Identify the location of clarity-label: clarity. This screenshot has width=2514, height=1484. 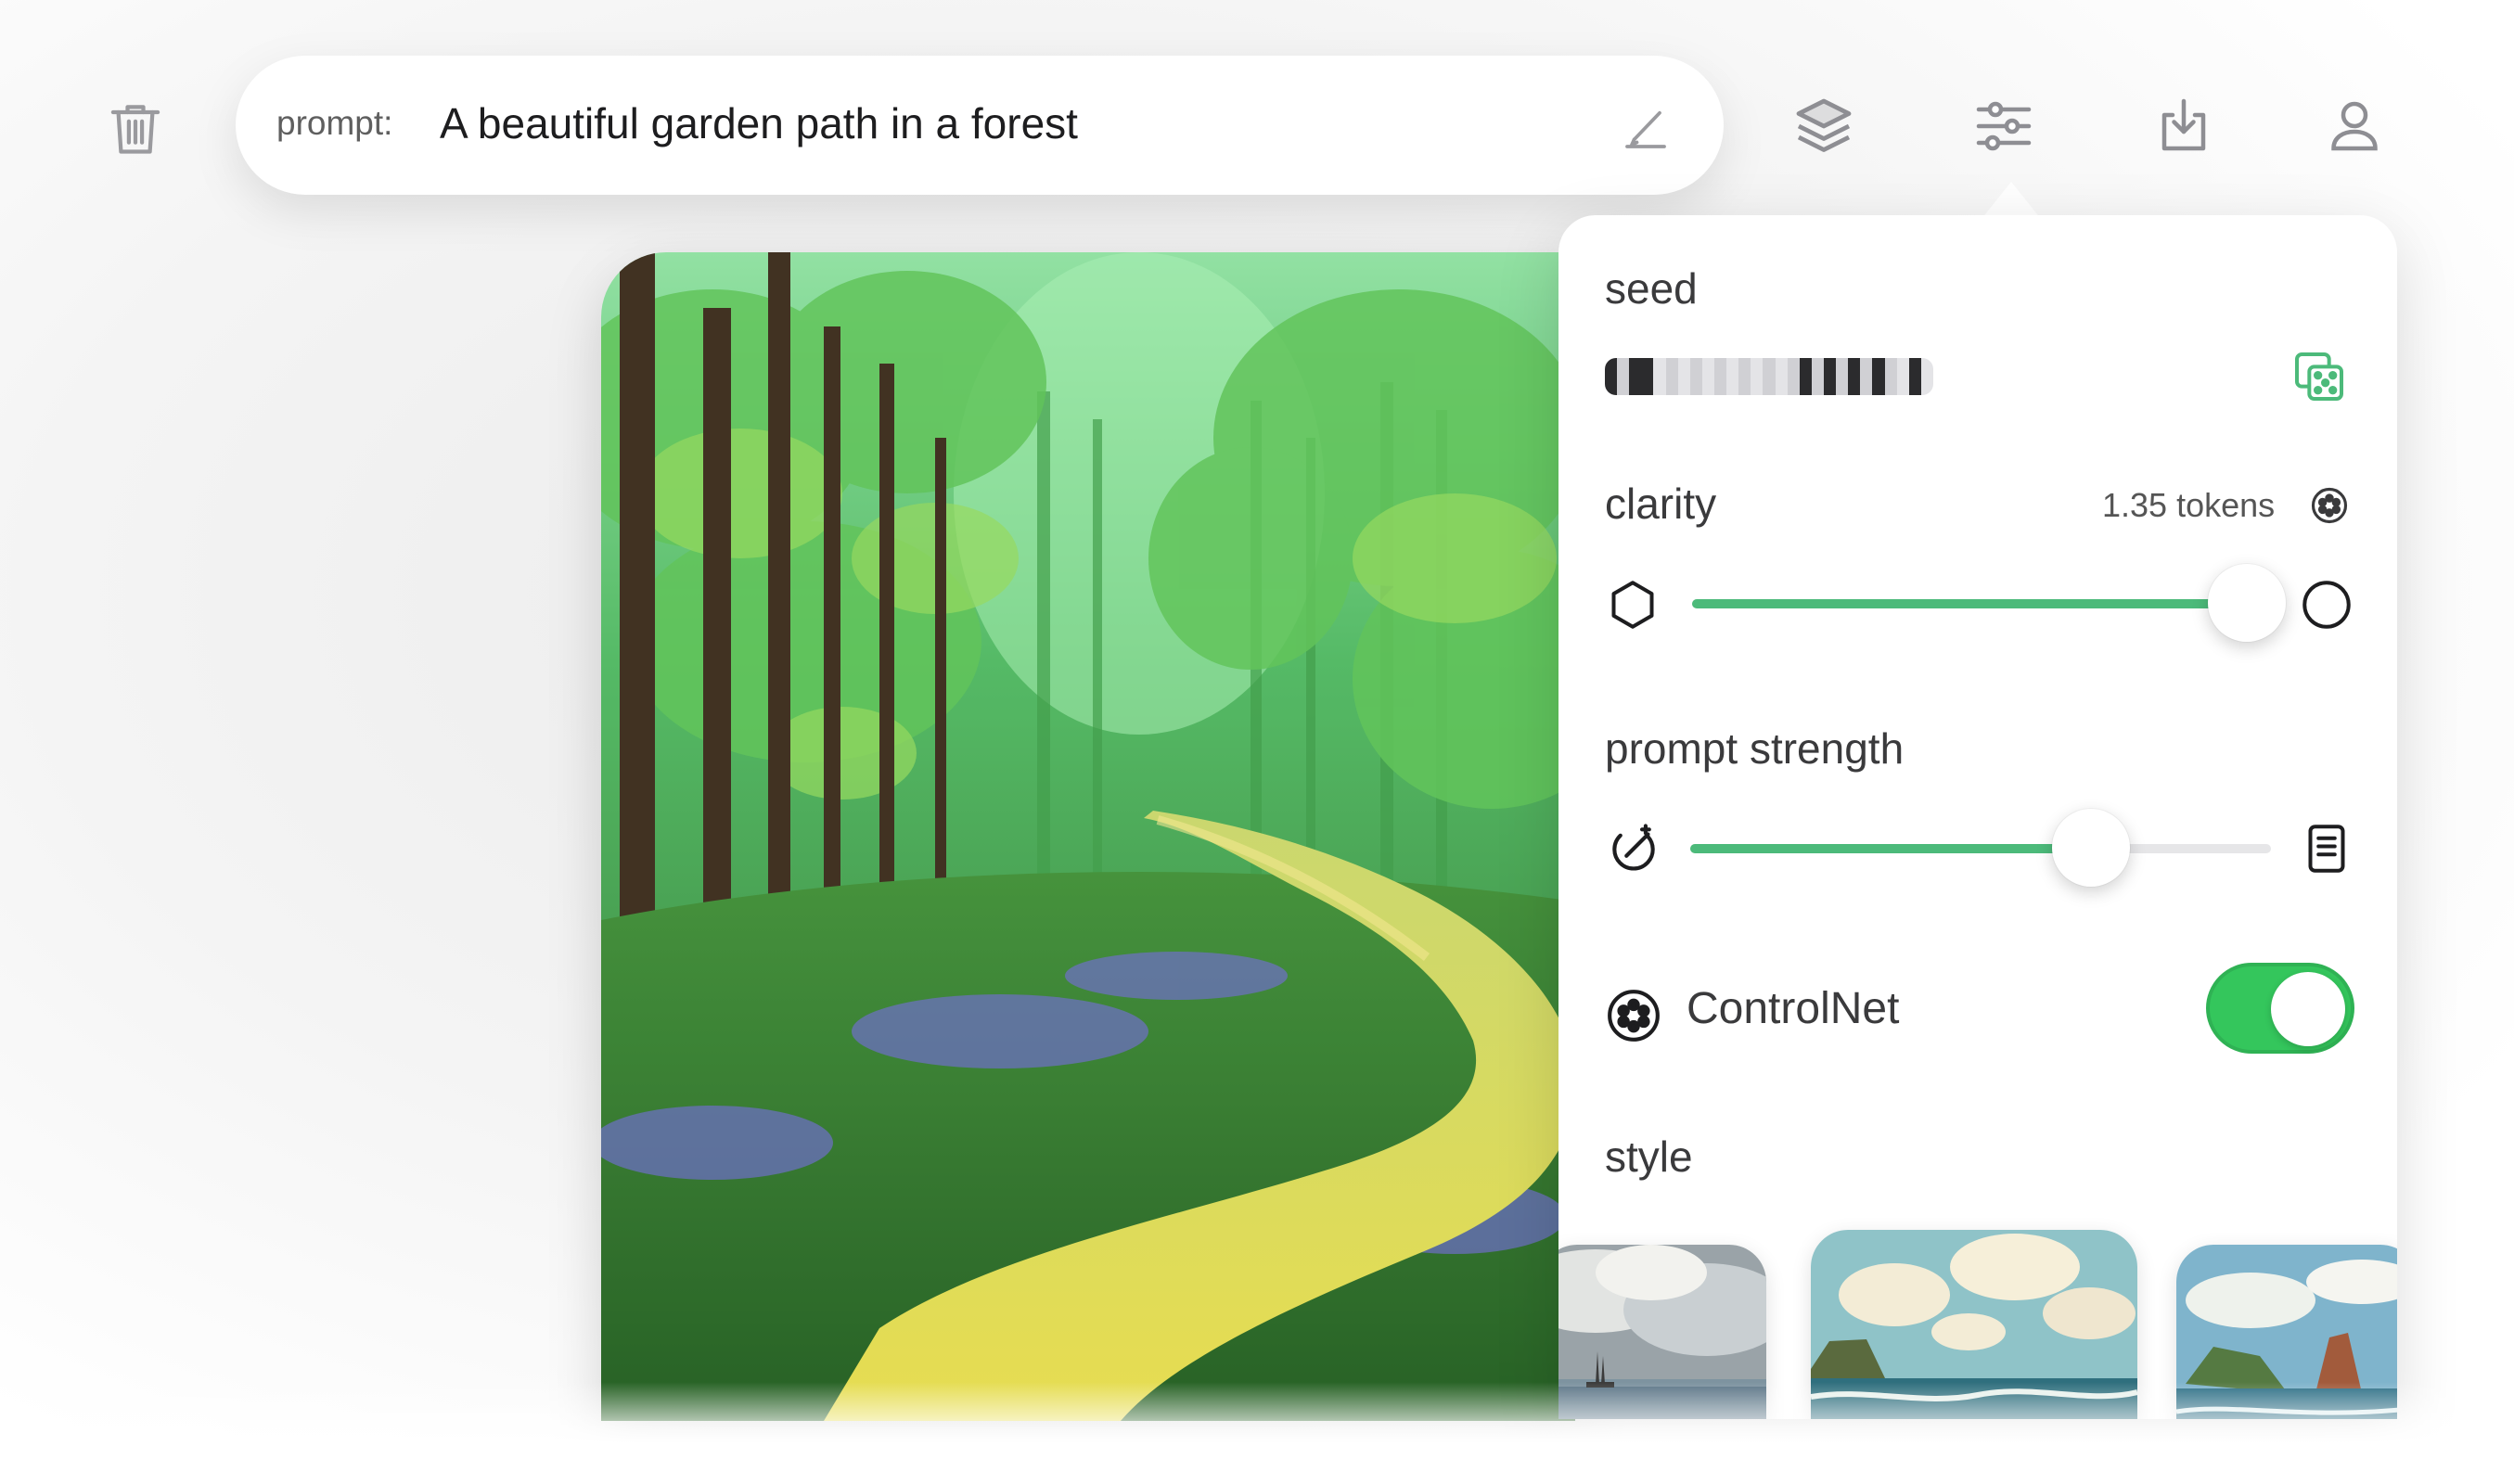
(1661, 504).